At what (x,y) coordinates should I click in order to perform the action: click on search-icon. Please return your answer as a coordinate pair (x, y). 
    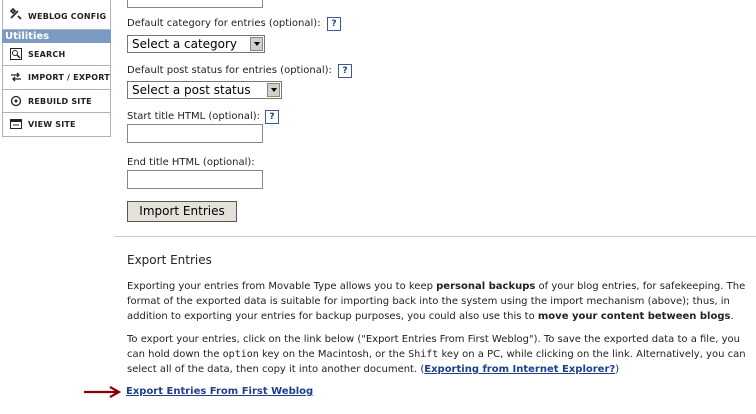
    Looking at the image, I should click on (16, 54).